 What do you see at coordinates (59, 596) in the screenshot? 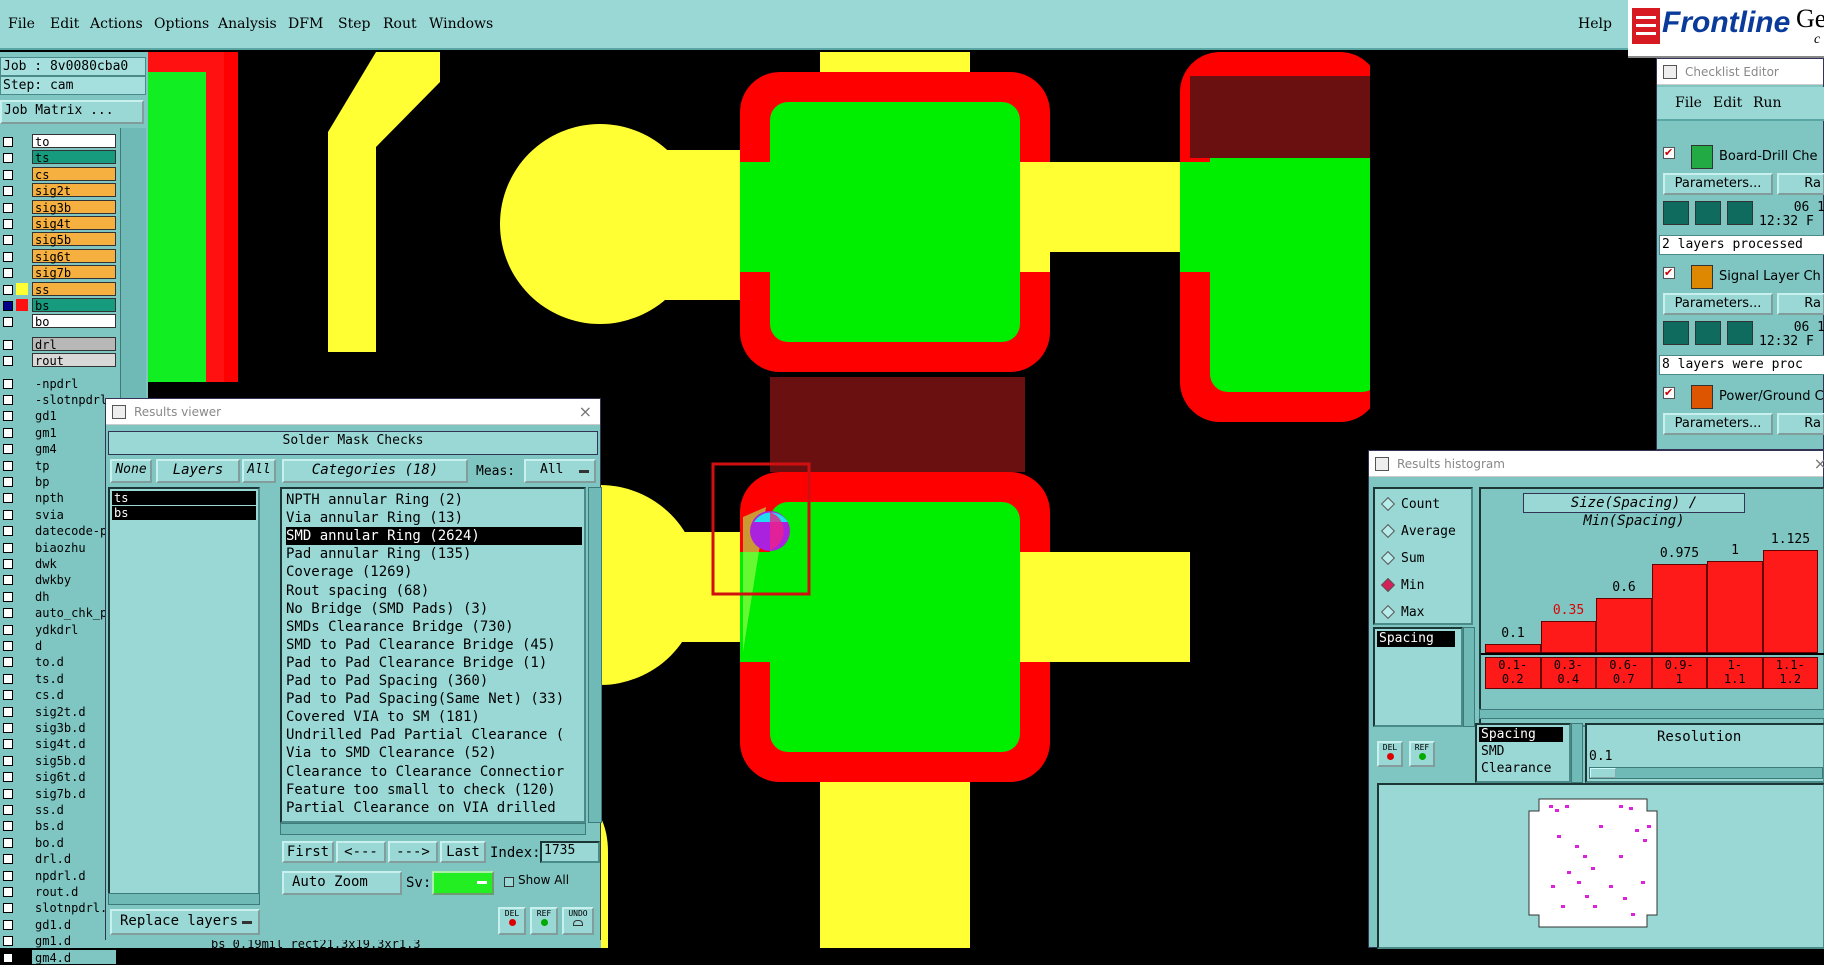
I see `layer-row-dh: dh` at bounding box center [59, 596].